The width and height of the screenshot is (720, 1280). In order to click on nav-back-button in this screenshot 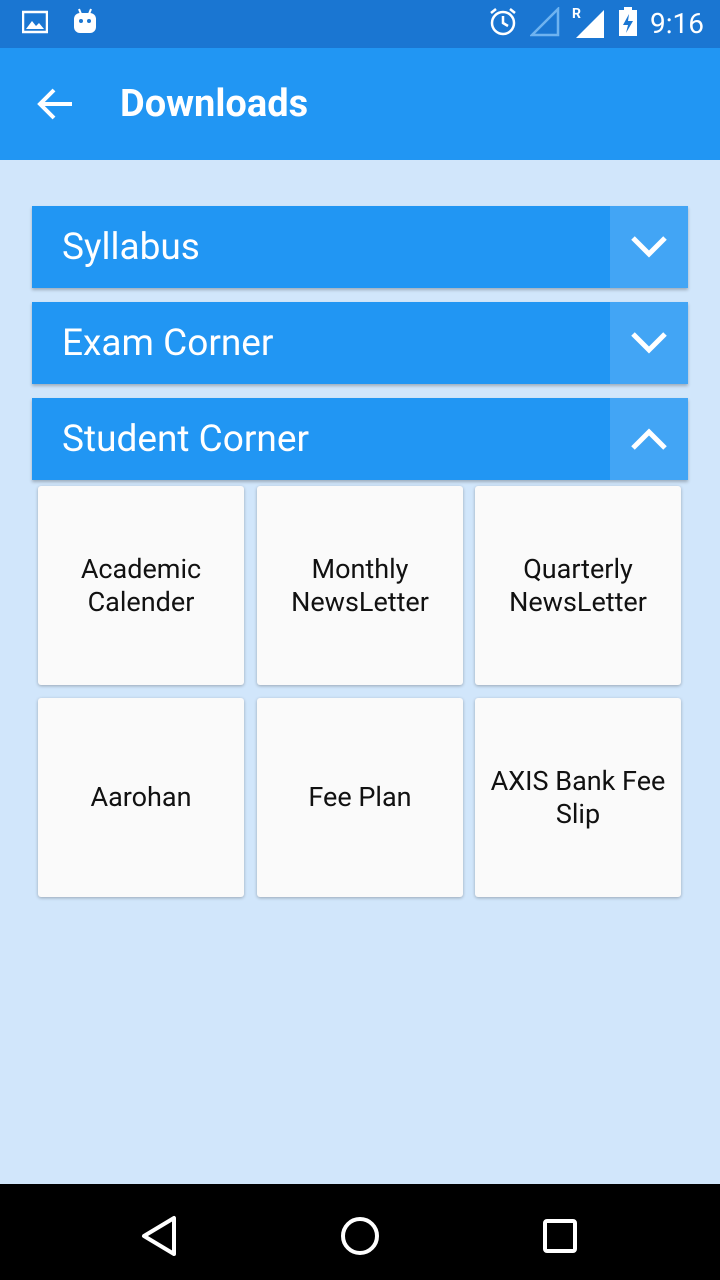, I will do `click(160, 1236)`.